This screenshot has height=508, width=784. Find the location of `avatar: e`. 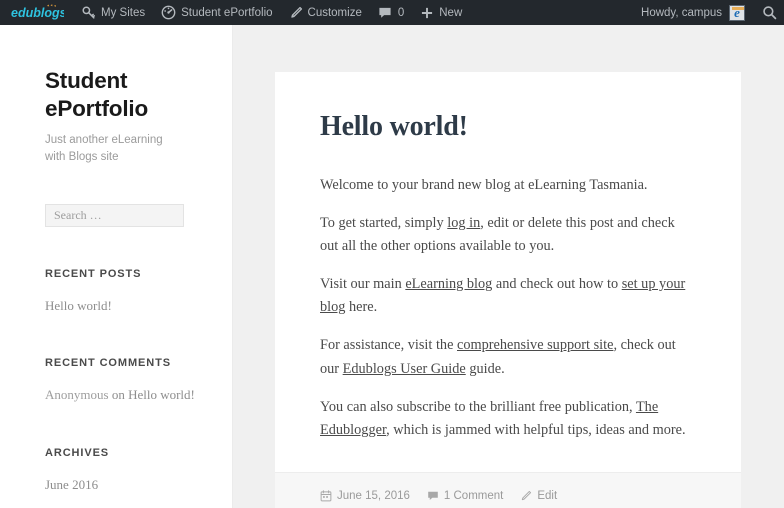

avatar: e is located at coordinates (737, 12).